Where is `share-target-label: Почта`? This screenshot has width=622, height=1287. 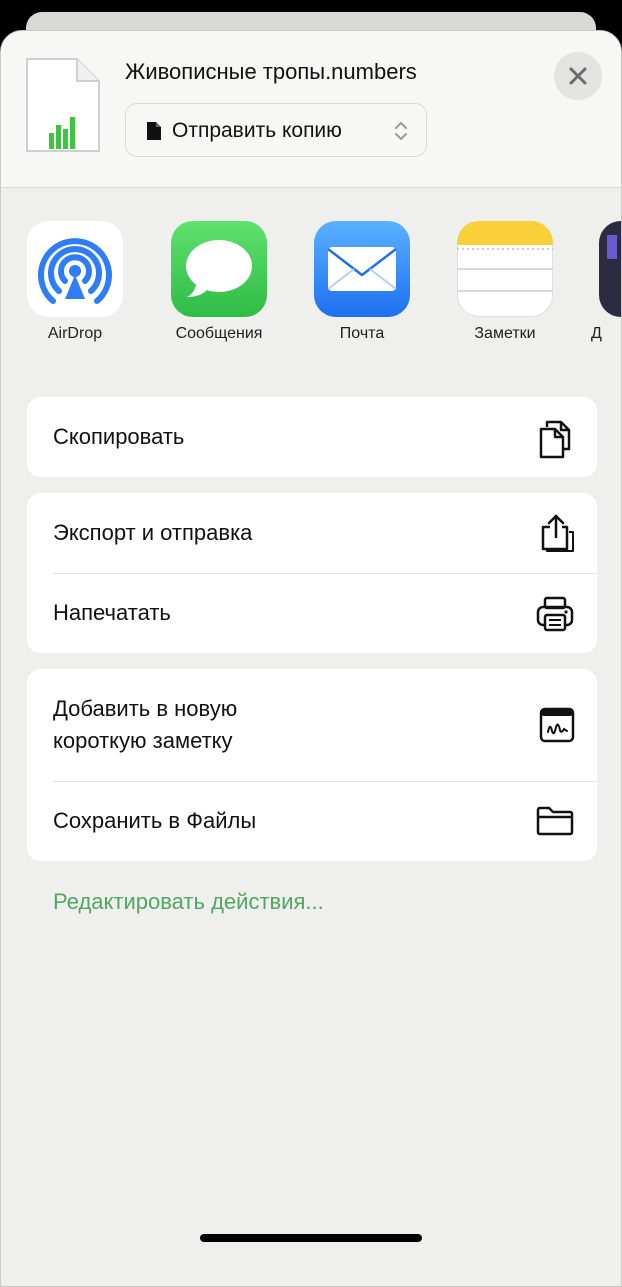
share-target-label: Почта is located at coordinates (362, 333).